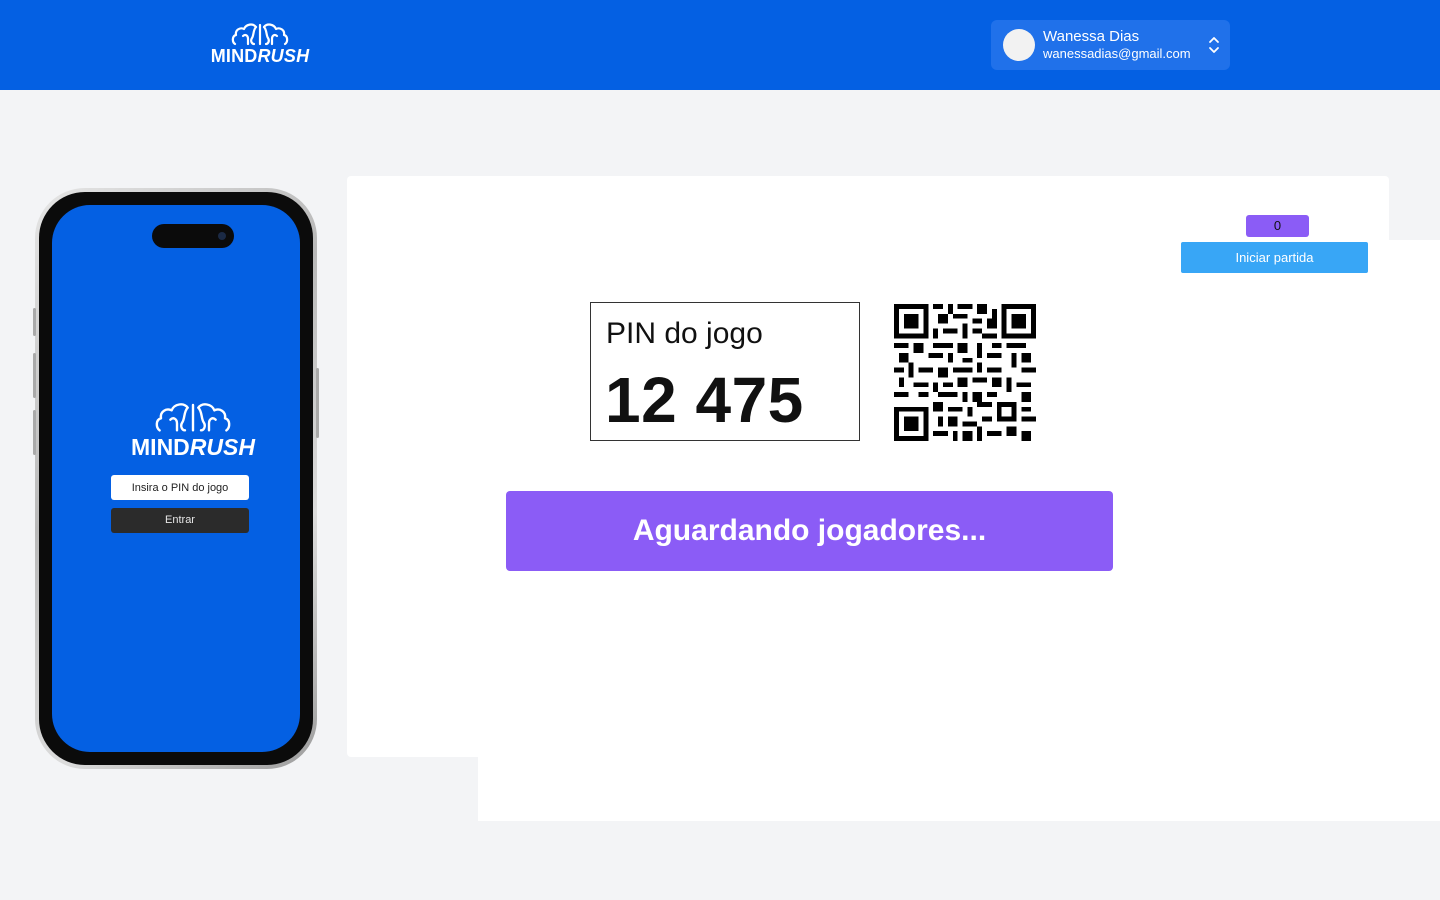  Describe the element at coordinates (684, 333) in the screenshot. I see `pin-label: PIN do jogo` at that location.